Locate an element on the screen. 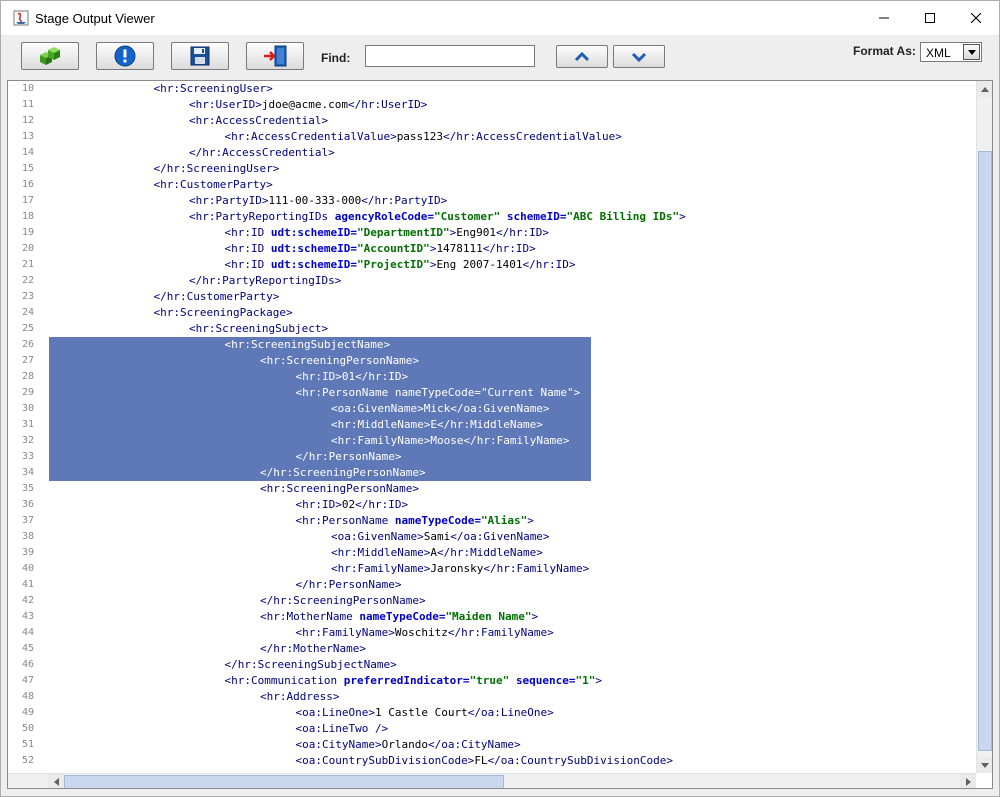  line-number: 12 is located at coordinates (27, 120).